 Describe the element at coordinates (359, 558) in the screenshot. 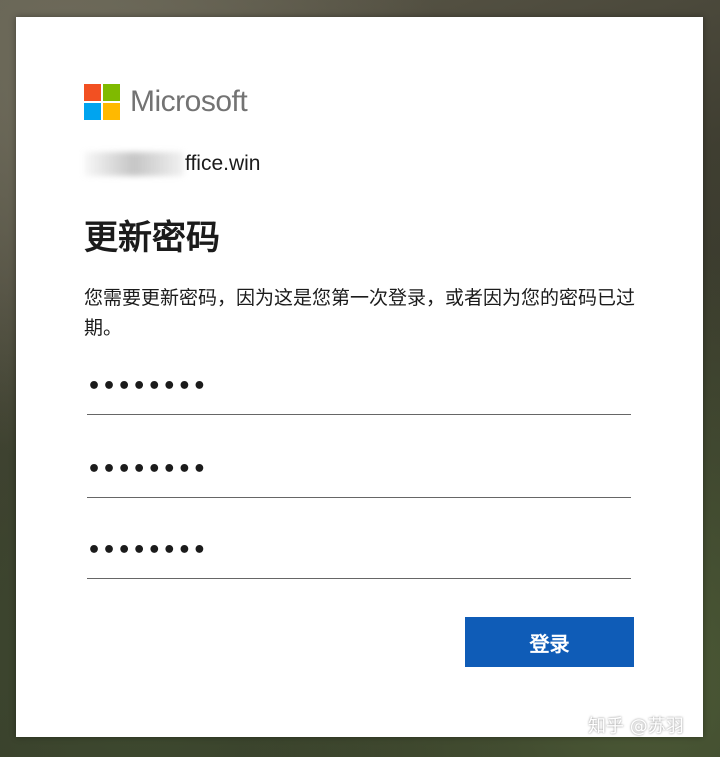

I see `confirm-password-field: ••••••••` at that location.